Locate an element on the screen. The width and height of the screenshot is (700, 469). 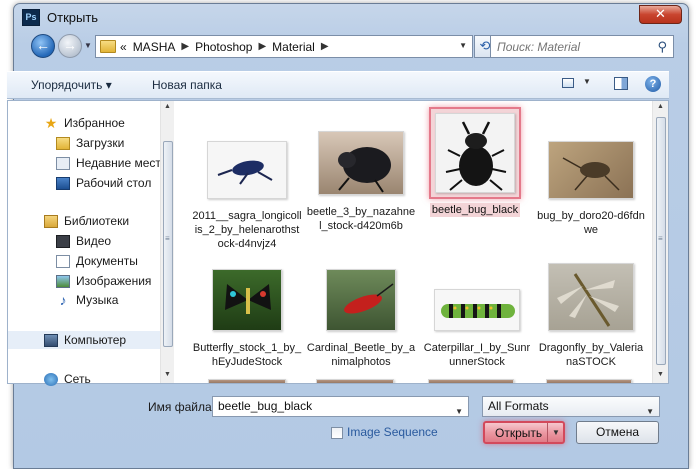
file-format-select: All Formats ▼ is located at coordinates (571, 406).